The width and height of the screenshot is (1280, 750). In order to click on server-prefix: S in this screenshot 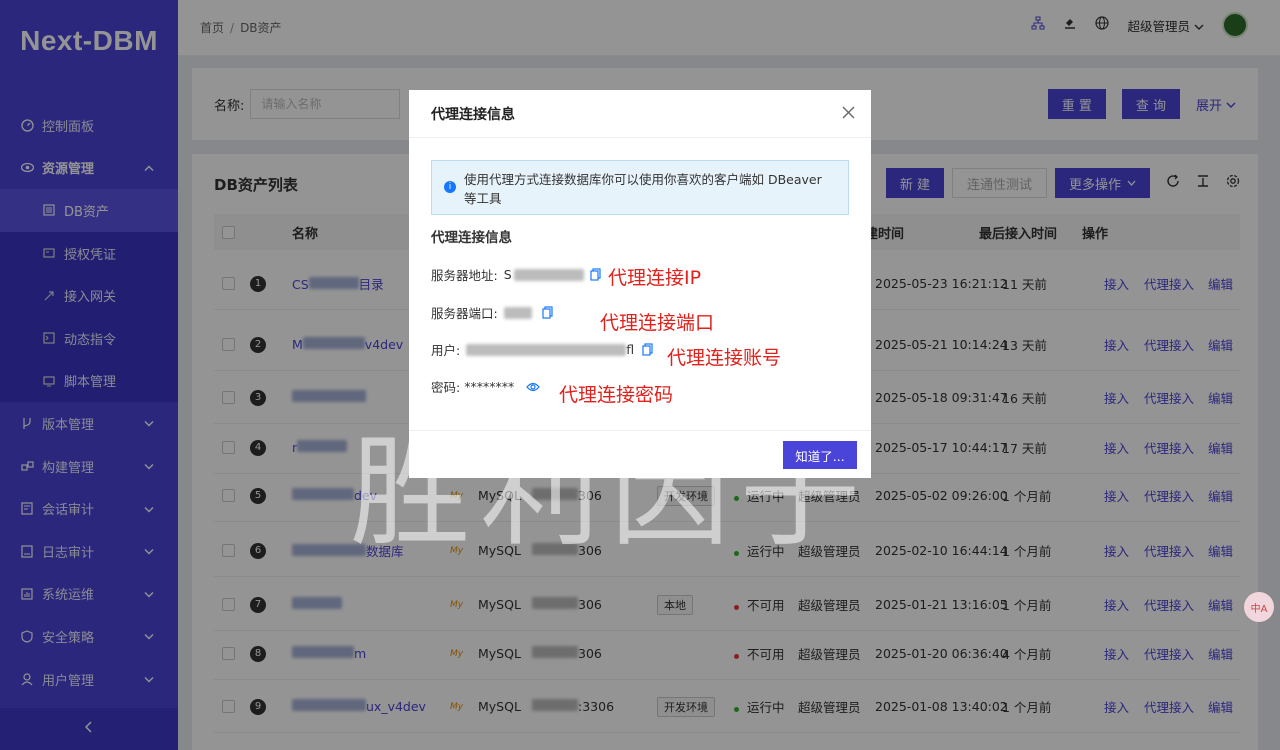, I will do `click(507, 274)`.